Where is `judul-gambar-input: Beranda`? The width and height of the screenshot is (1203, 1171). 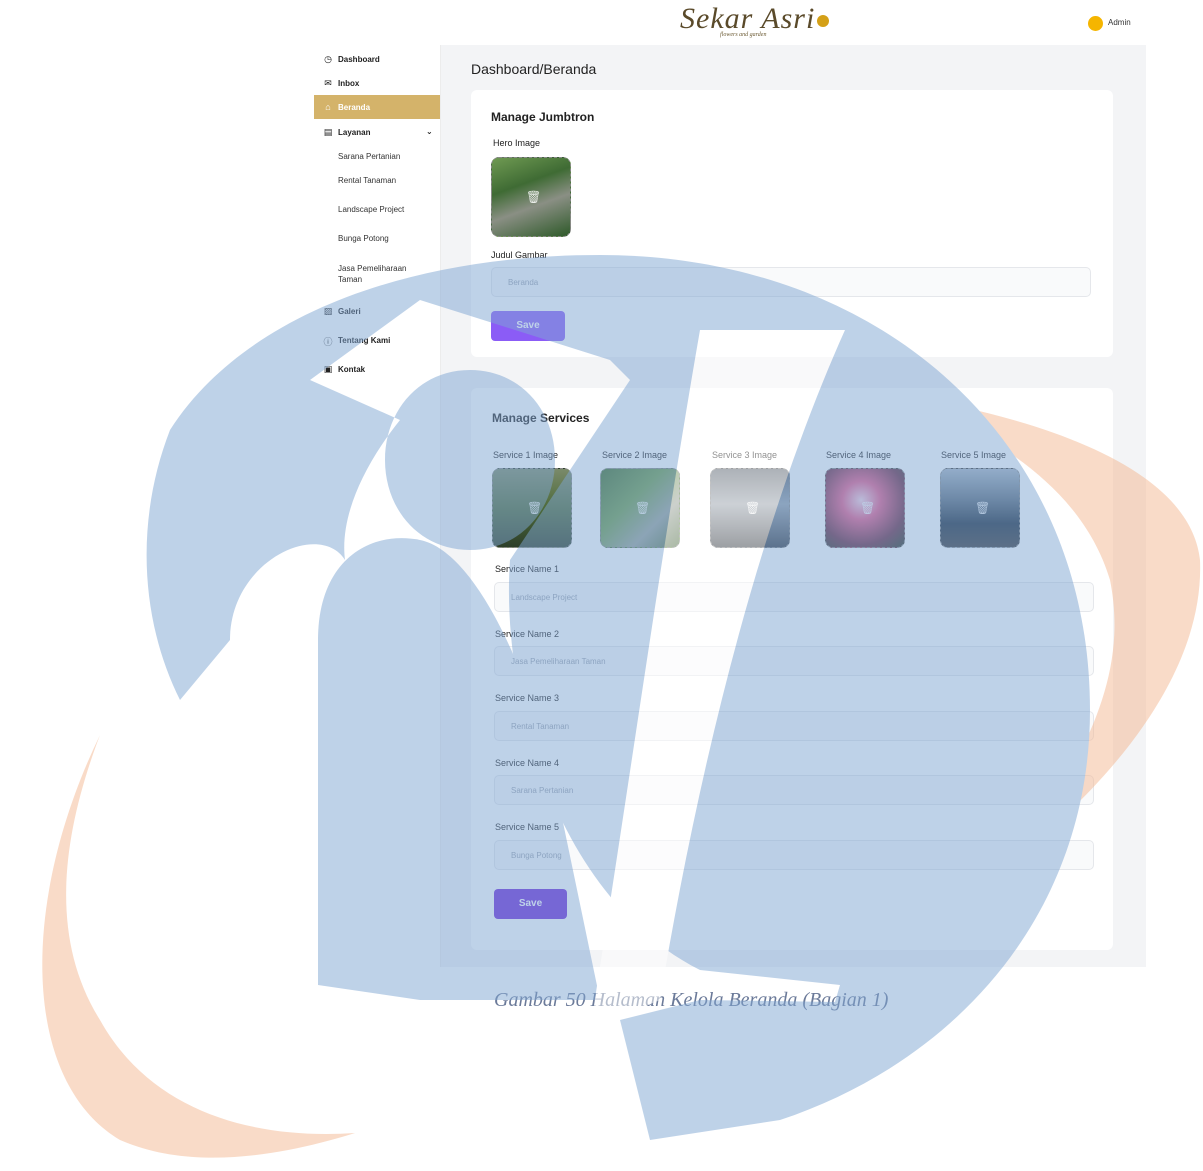 judul-gambar-input: Beranda is located at coordinates (791, 282).